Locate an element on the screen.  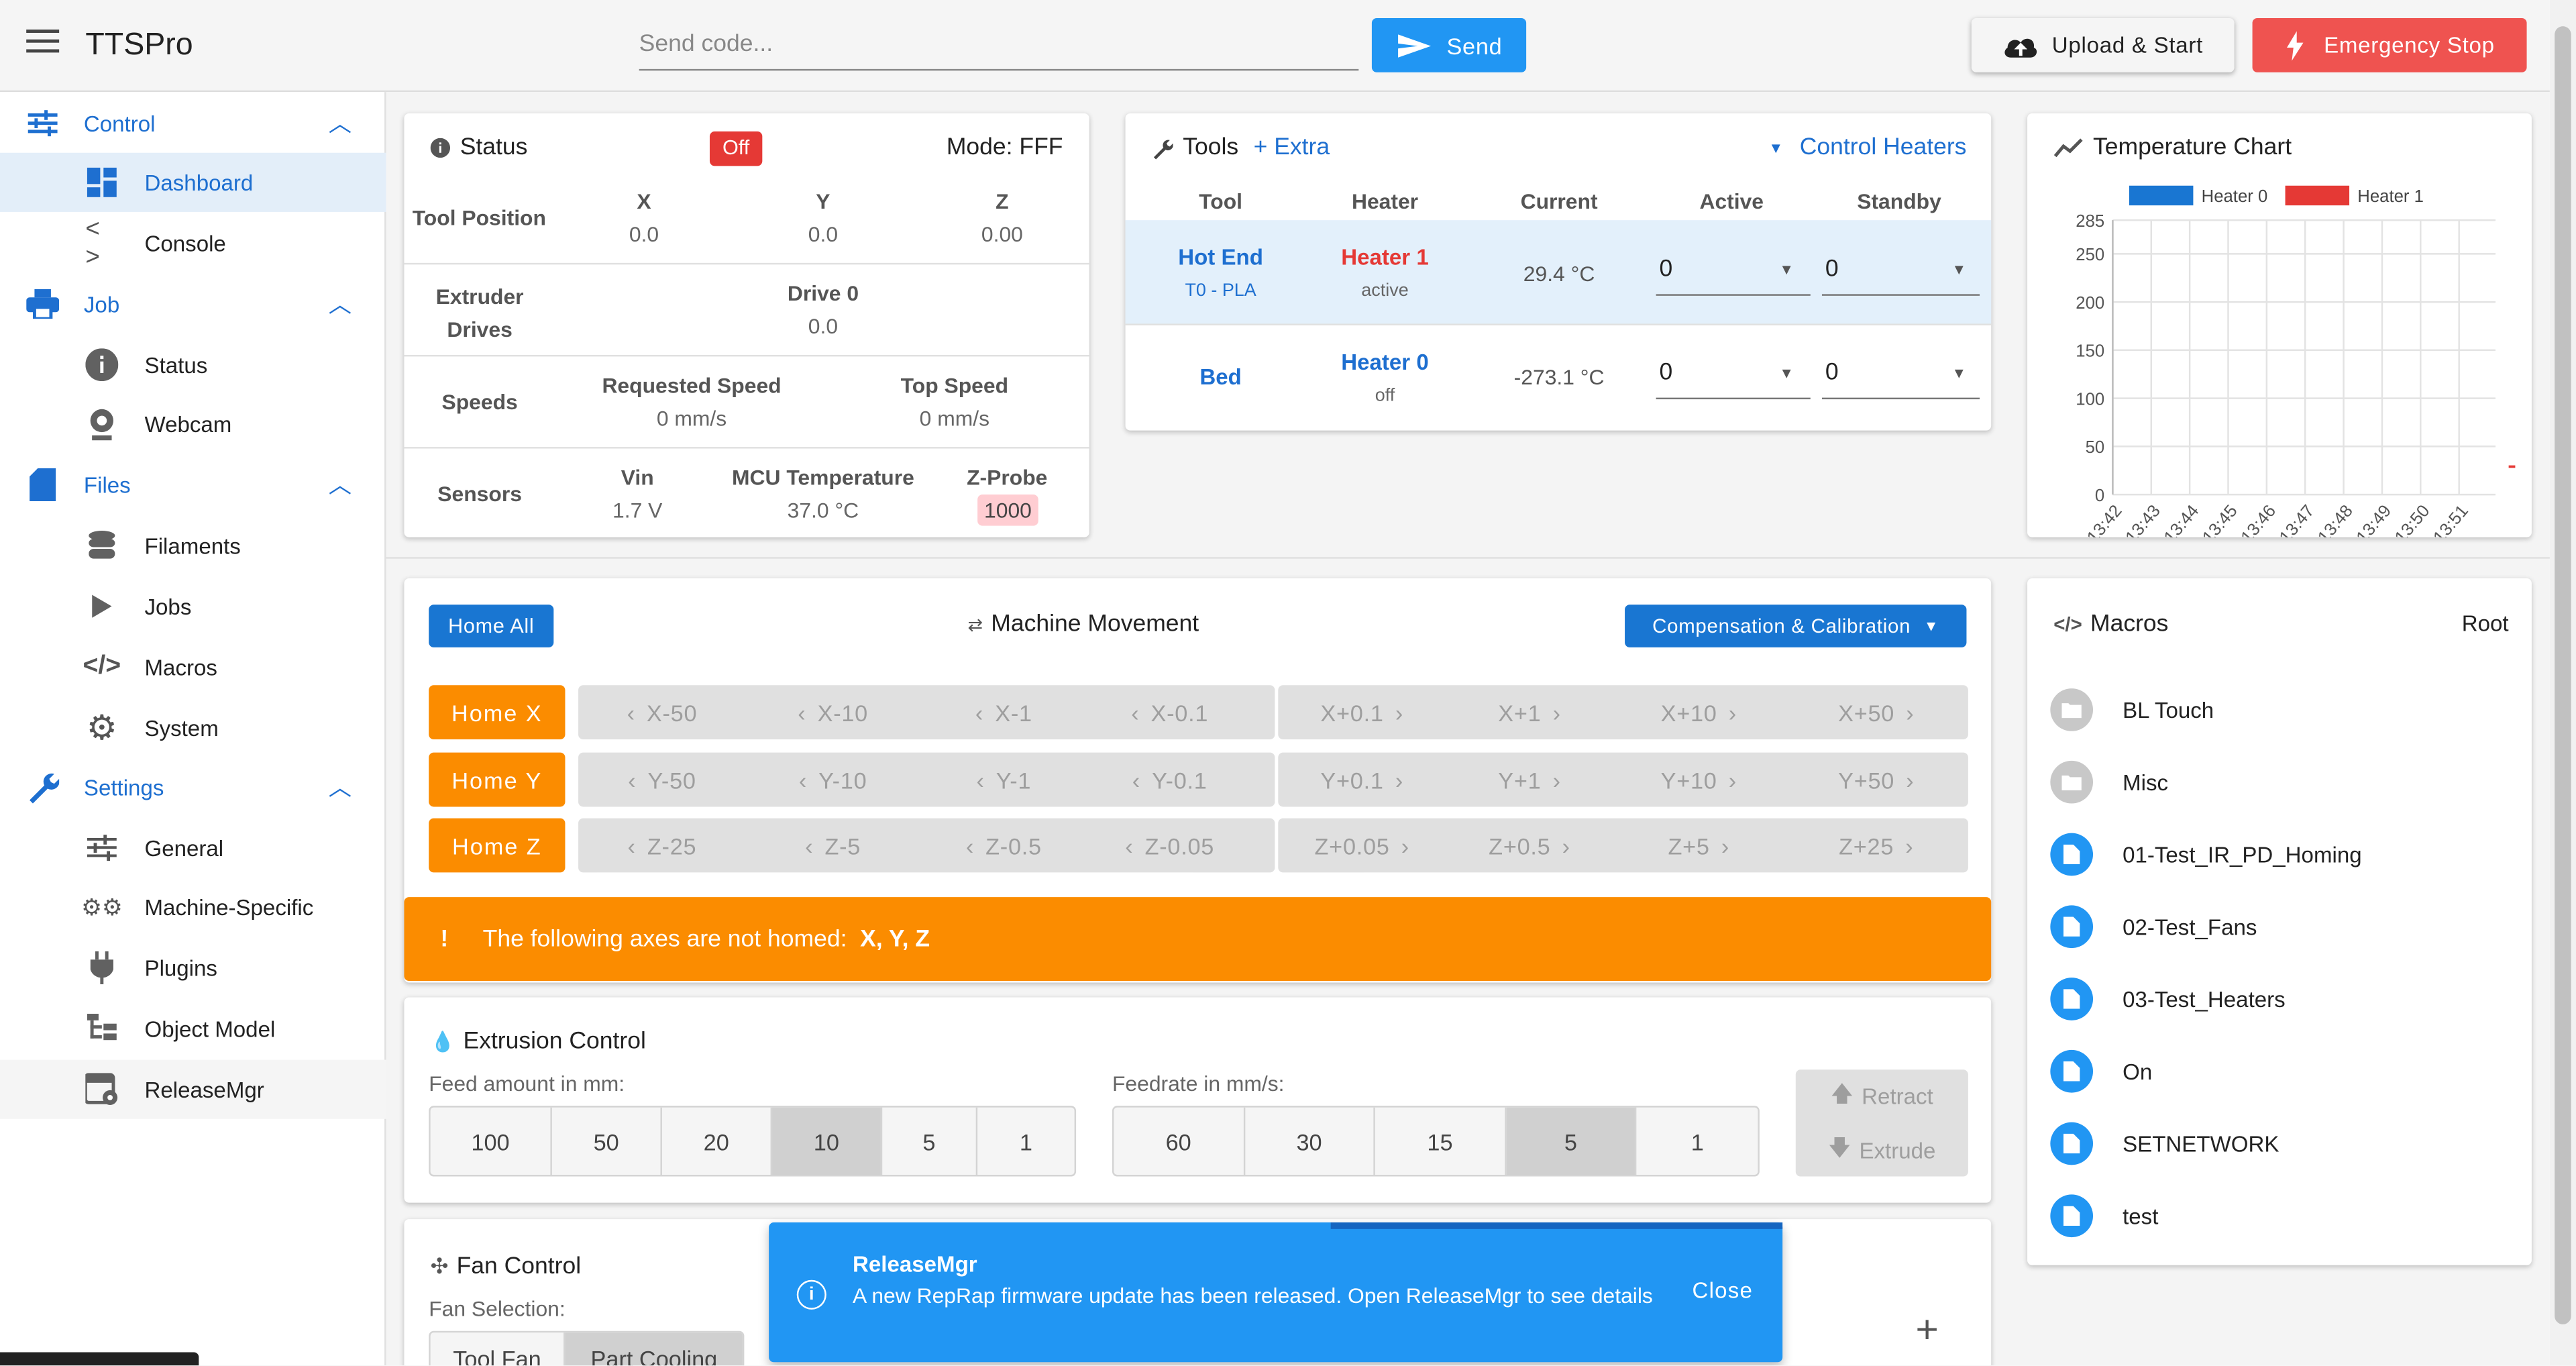
macro-item: 02-Test_Fans is located at coordinates (2153, 927).